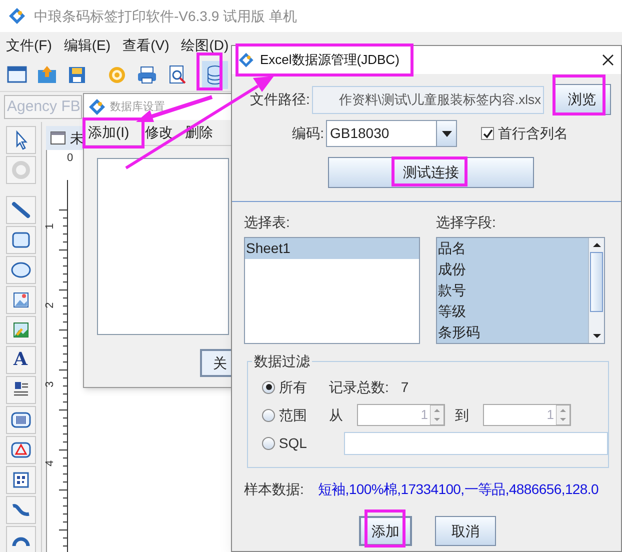 This screenshot has height=552, width=622. Describe the element at coordinates (512, 248) in the screenshot. I see `list-item: 品名` at that location.